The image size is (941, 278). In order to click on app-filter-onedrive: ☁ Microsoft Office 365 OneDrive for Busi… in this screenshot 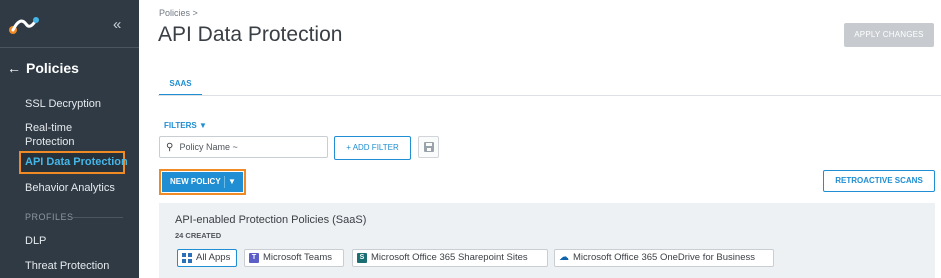, I will do `click(664, 258)`.